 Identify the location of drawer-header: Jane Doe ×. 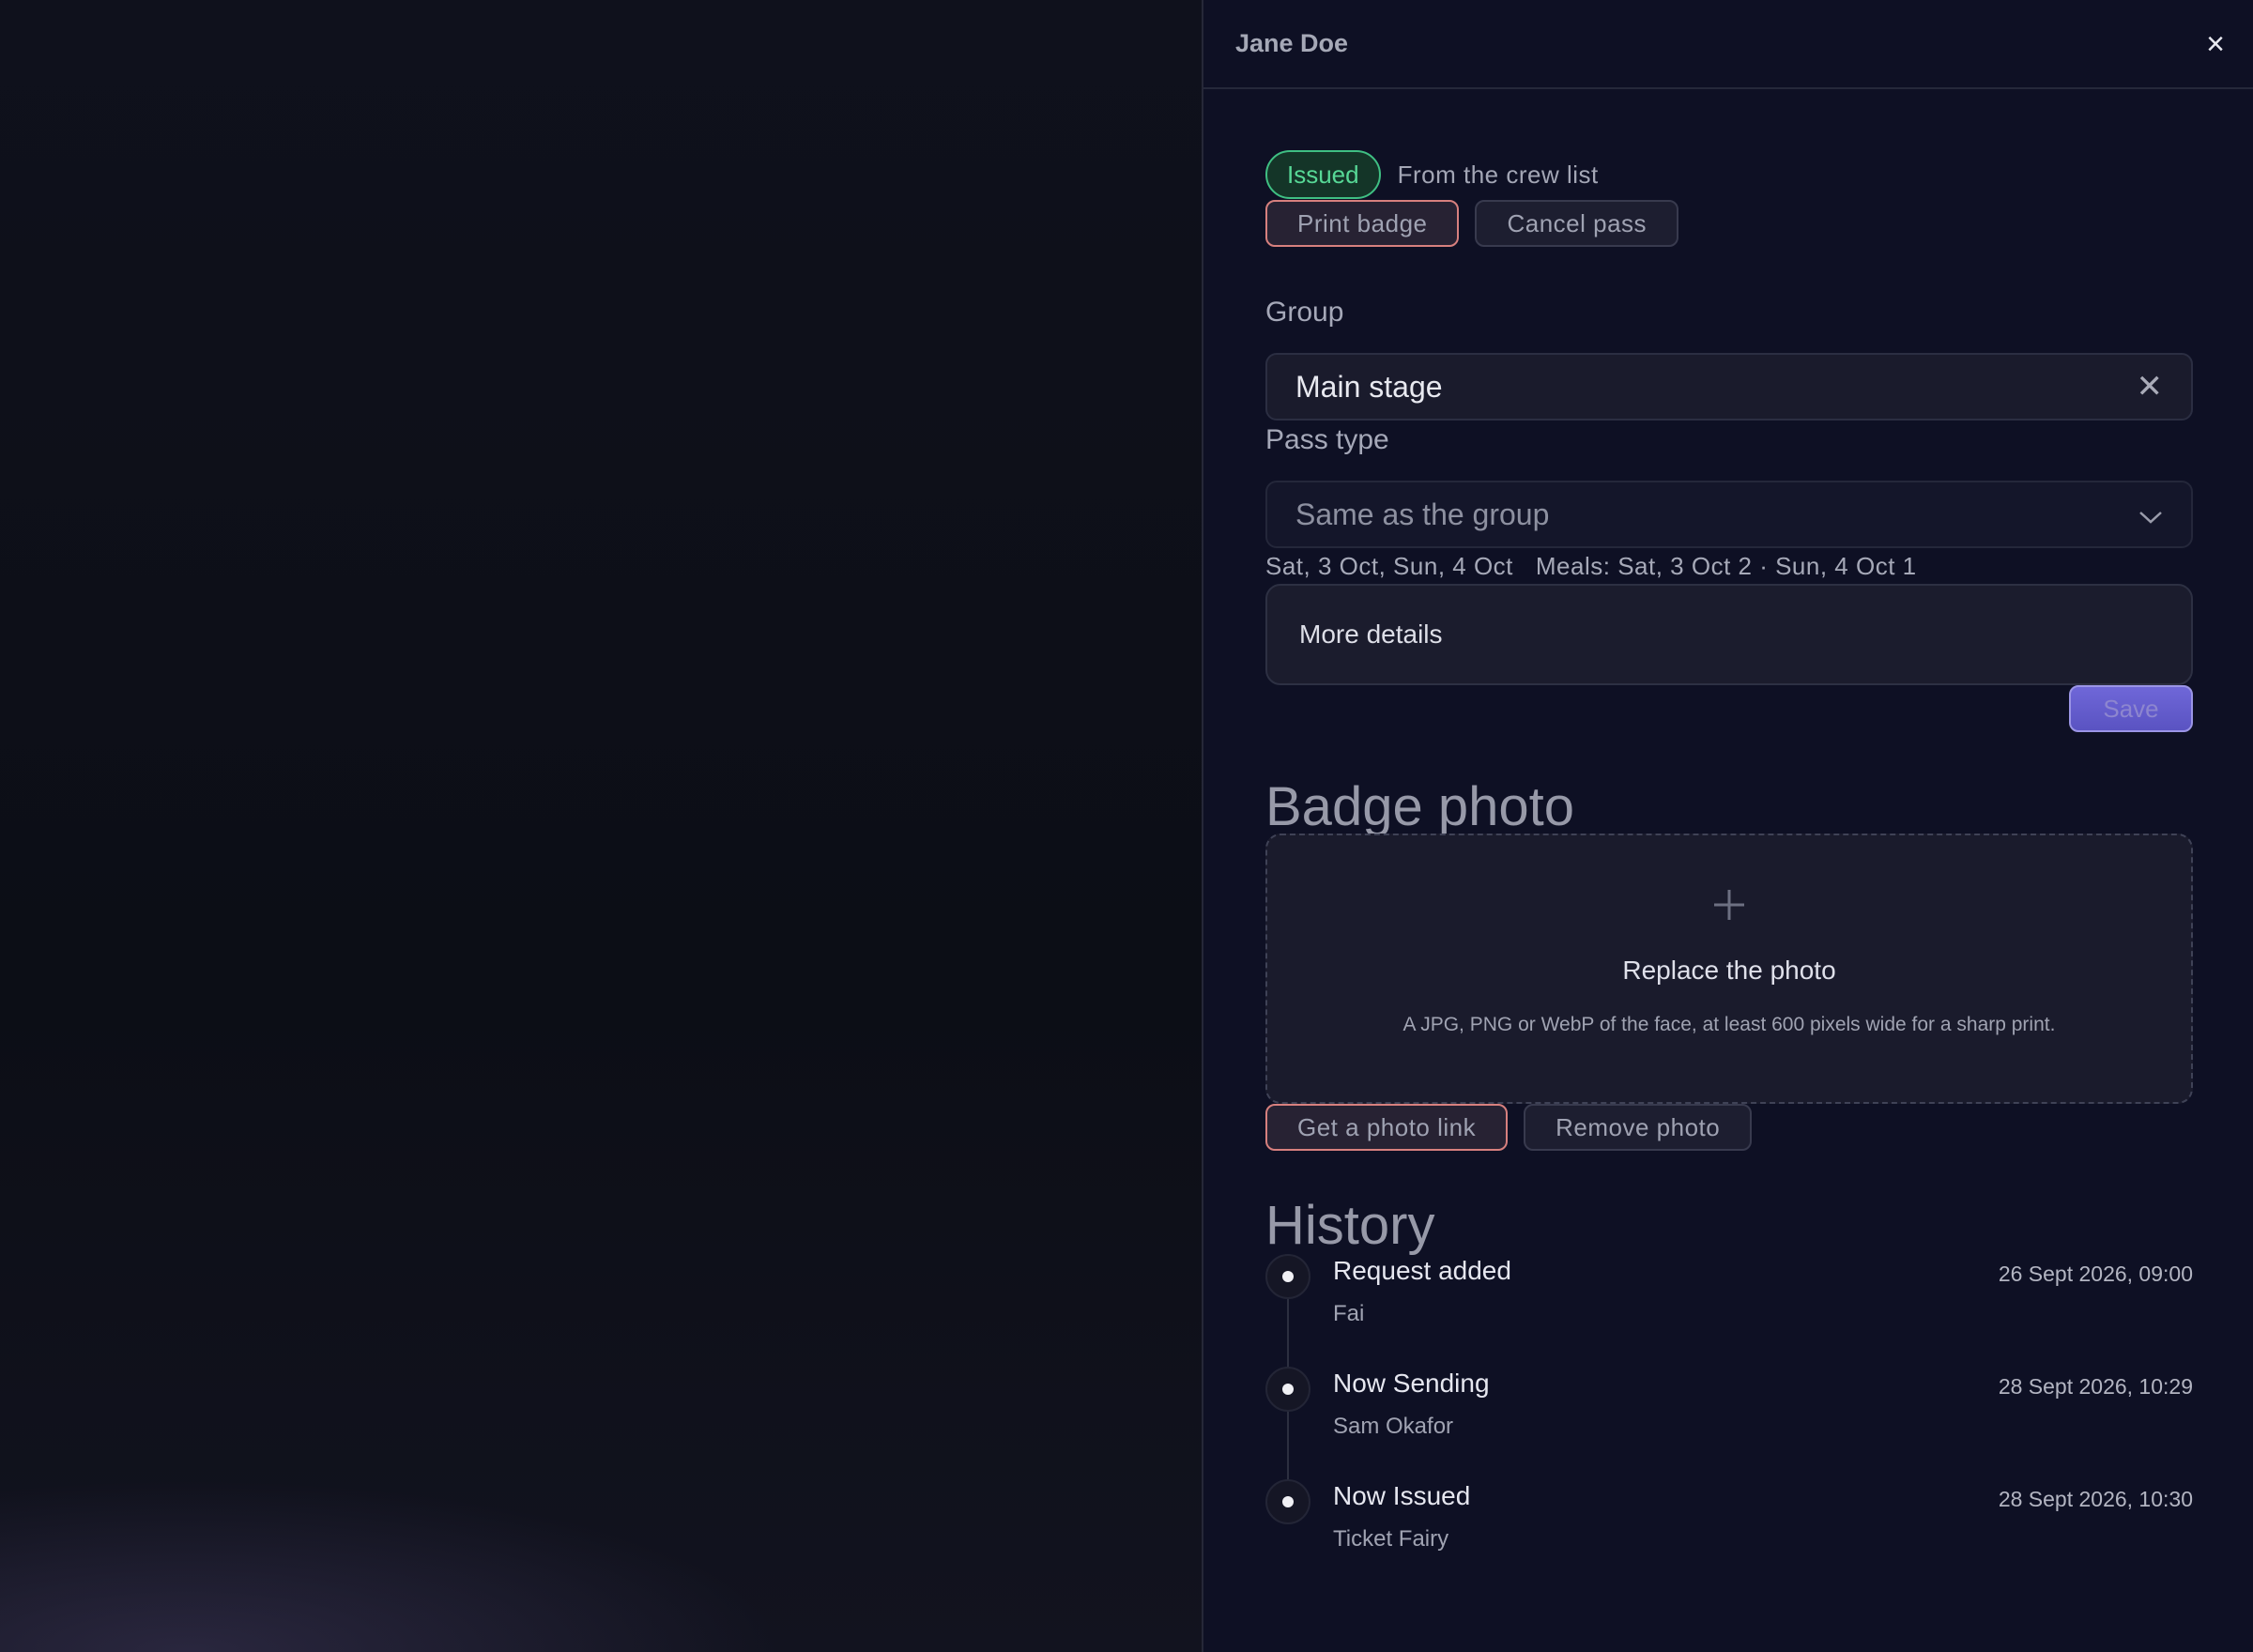
(1728, 44).